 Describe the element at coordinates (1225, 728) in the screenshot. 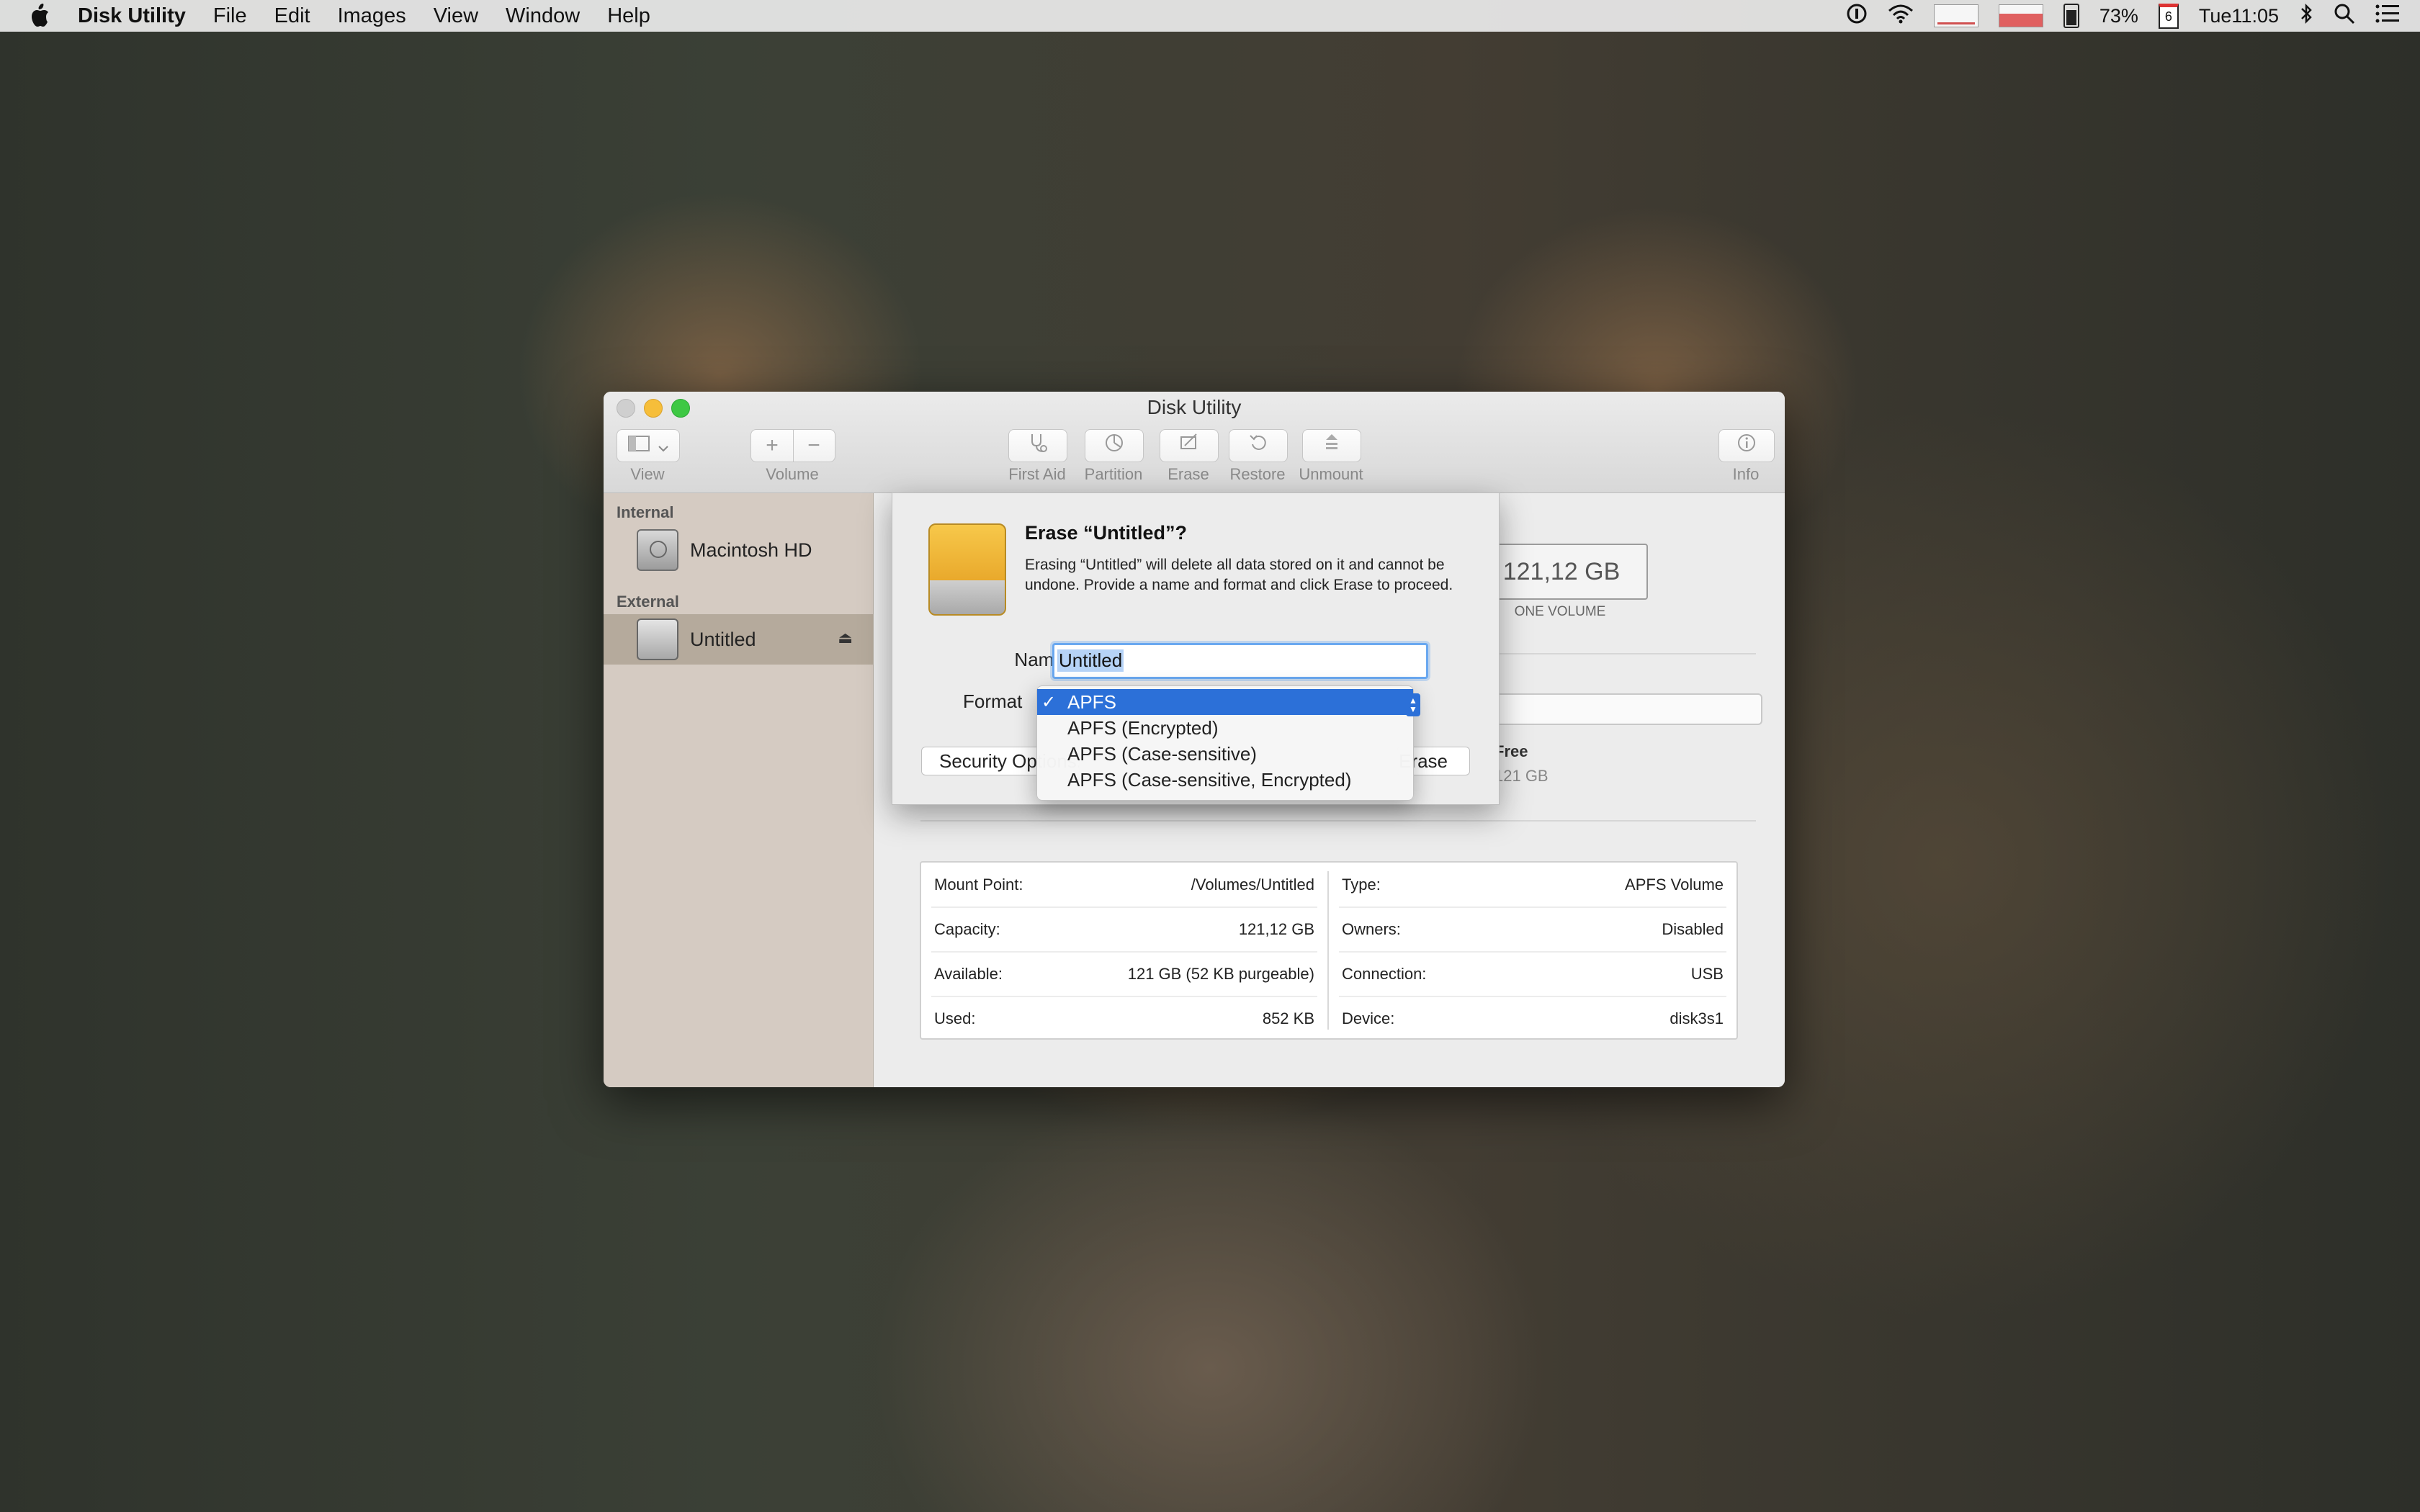

I see `format-option-apfs-encrypted: APFS (Encrypted)` at that location.